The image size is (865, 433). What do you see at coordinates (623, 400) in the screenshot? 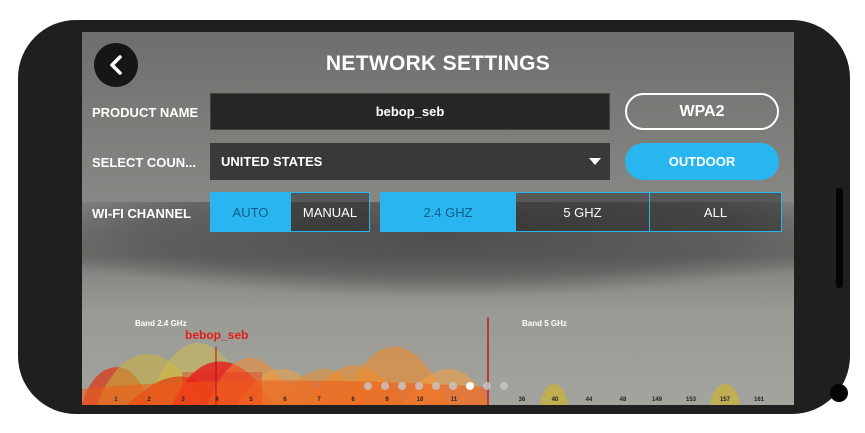
I see `channel-tick: 48` at bounding box center [623, 400].